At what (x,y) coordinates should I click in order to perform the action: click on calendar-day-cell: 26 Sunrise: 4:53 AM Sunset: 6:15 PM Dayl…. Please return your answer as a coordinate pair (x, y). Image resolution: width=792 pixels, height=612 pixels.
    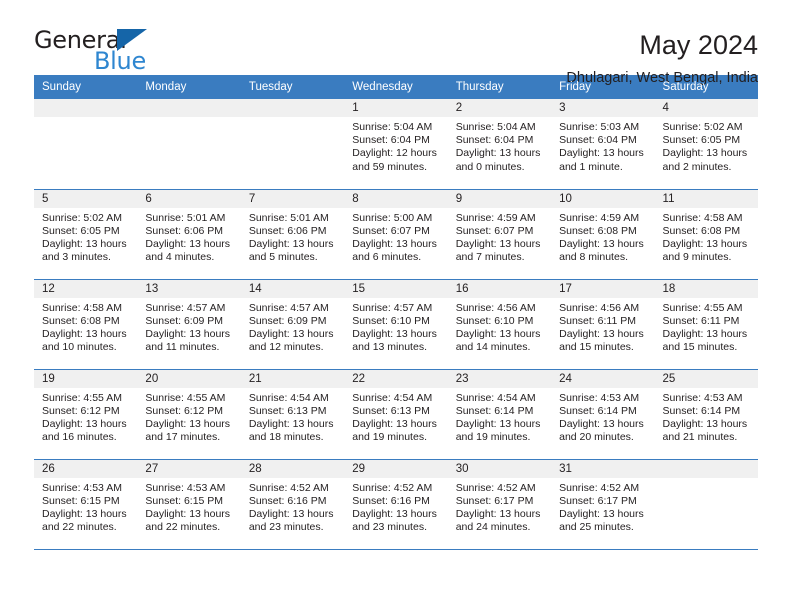
    Looking at the image, I should click on (86, 504).